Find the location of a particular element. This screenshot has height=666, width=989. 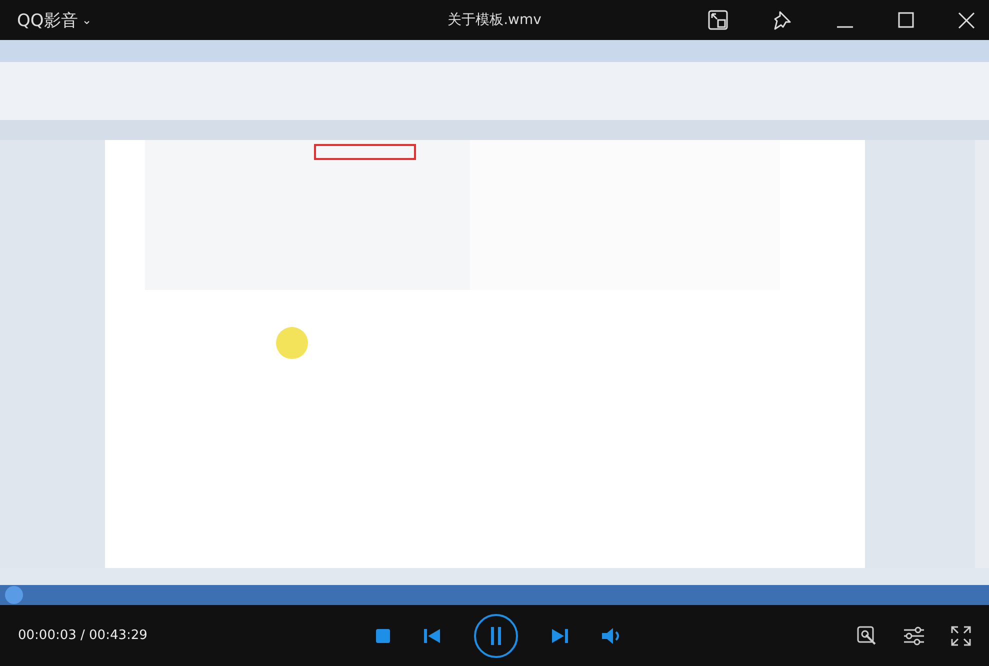

time-display: 00:00:03 / 00:43:29 is located at coordinates (83, 635).